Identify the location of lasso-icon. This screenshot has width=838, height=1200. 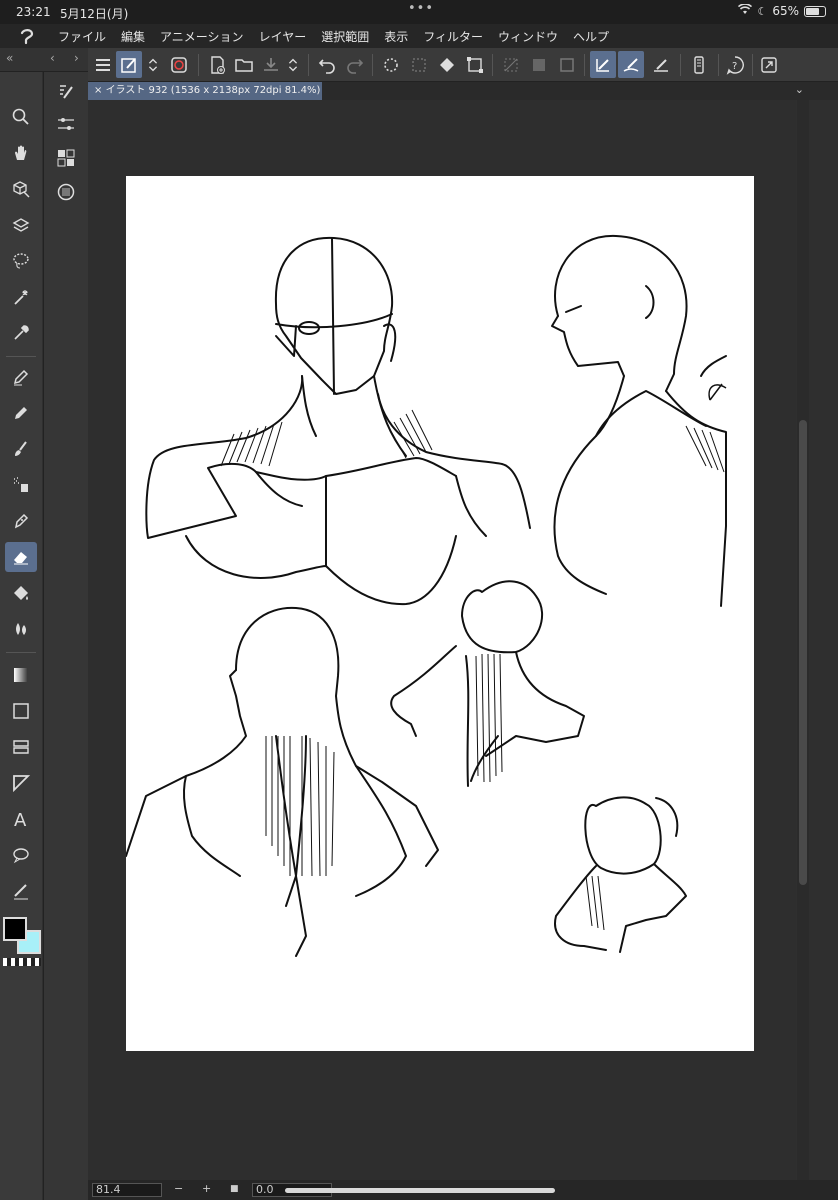
(21, 261).